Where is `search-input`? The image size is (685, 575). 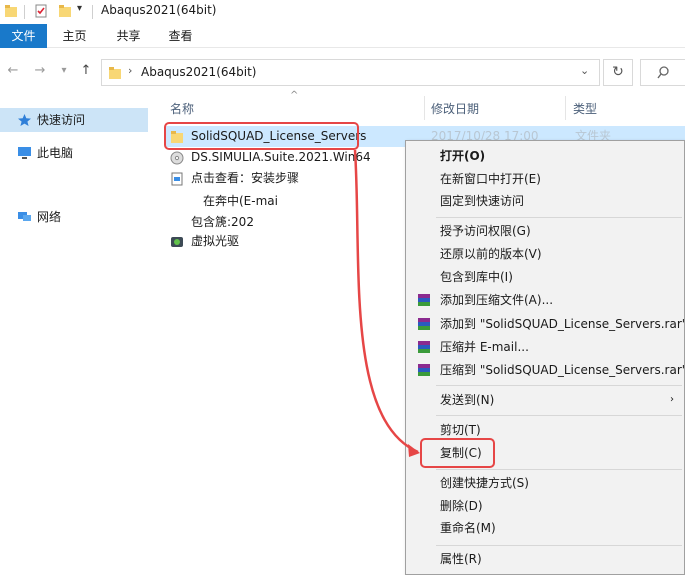 search-input is located at coordinates (662, 72).